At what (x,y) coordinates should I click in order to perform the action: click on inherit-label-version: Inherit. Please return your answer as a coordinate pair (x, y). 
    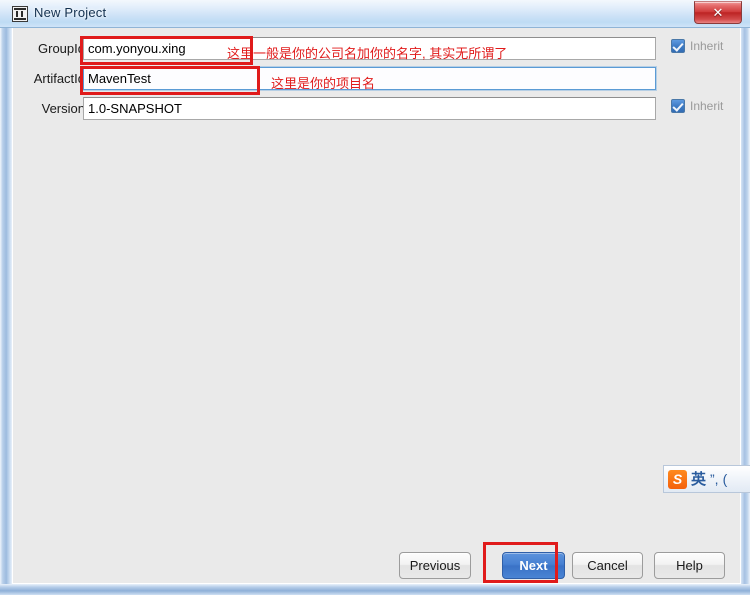
    Looking at the image, I should click on (707, 106).